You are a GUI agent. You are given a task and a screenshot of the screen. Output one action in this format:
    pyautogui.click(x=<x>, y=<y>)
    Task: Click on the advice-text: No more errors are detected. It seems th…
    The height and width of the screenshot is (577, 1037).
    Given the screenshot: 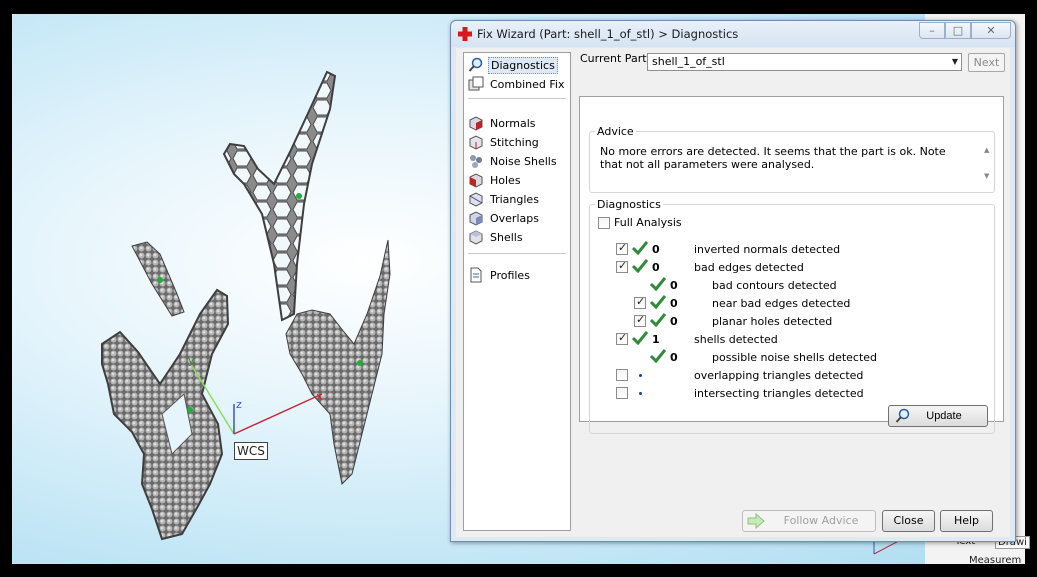 What is the action you would take?
    pyautogui.click(x=773, y=158)
    